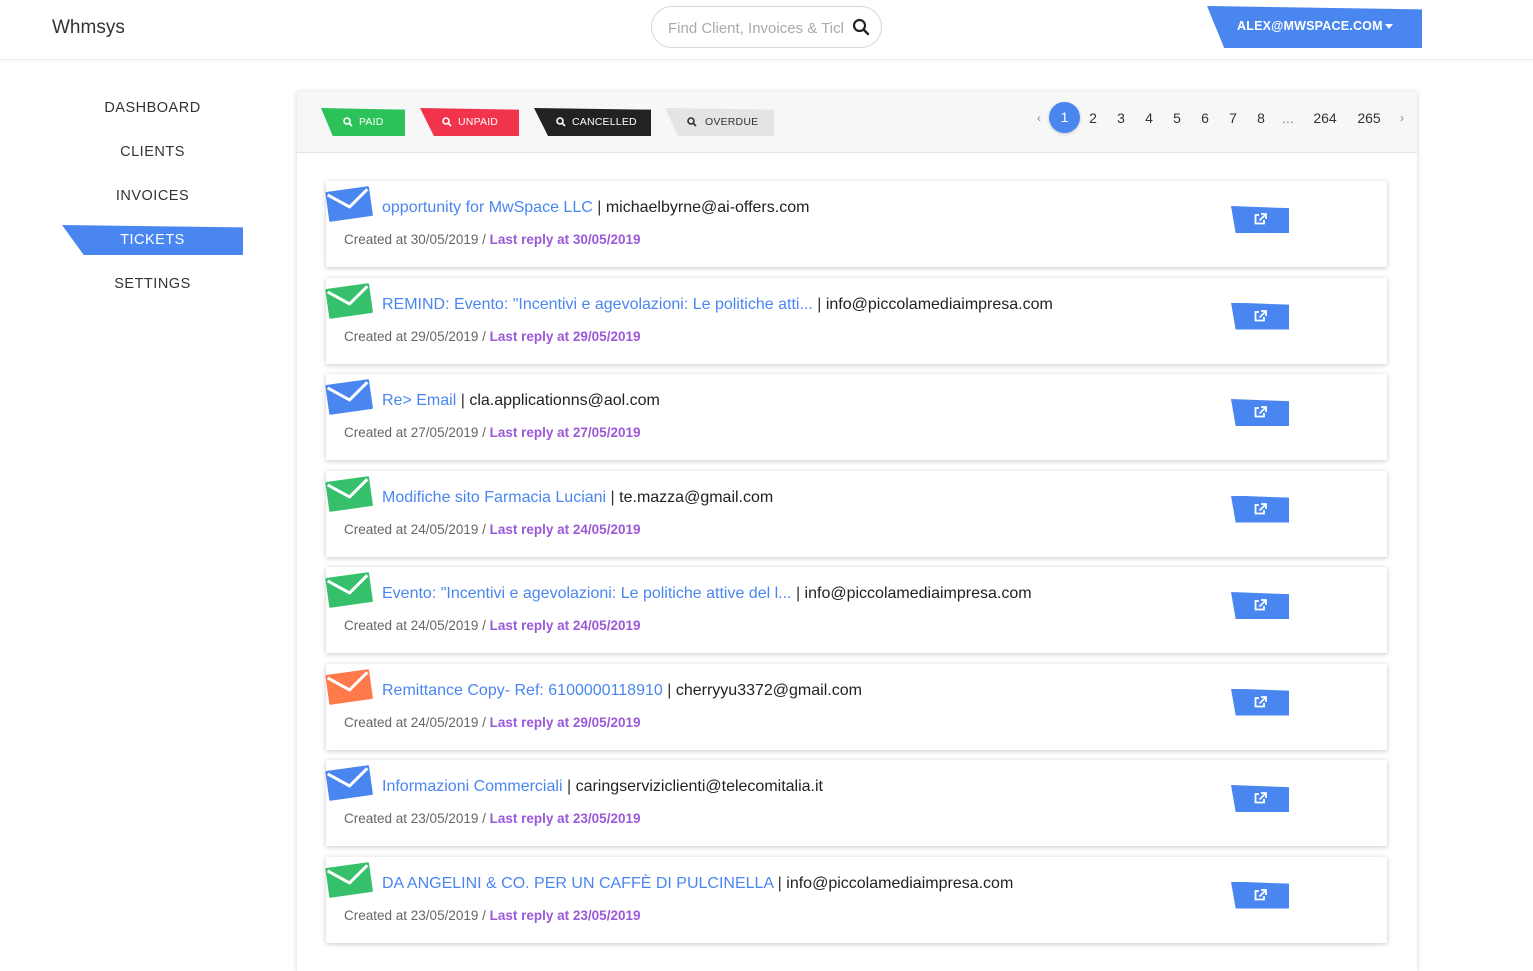 This screenshot has width=1533, height=971. I want to click on top-bar: Whmsys ALEX@MWSPACE.COM, so click(766, 30).